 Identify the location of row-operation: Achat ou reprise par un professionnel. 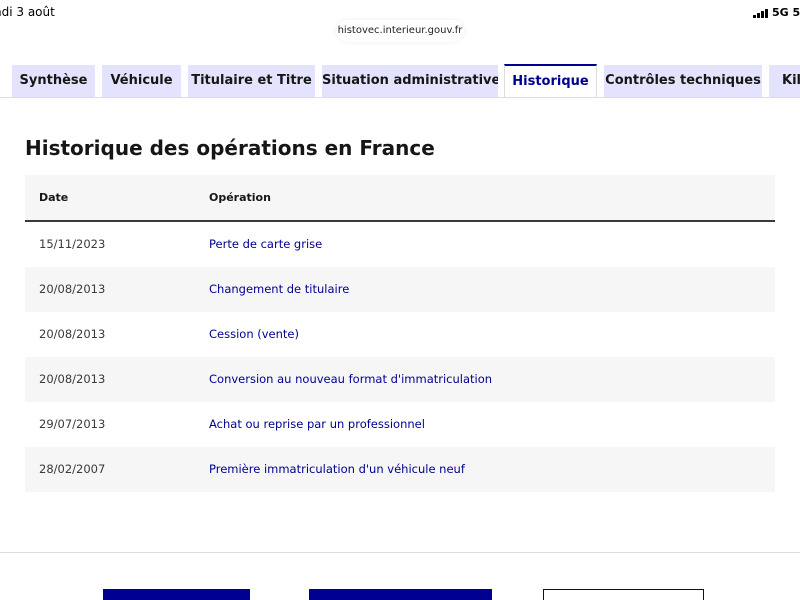
(317, 424).